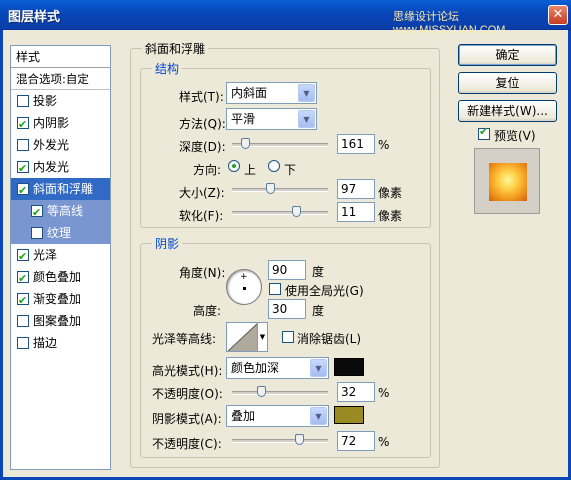 This screenshot has height=480, width=571. What do you see at coordinates (244, 287) in the screenshot?
I see `angle-dial: +` at bounding box center [244, 287].